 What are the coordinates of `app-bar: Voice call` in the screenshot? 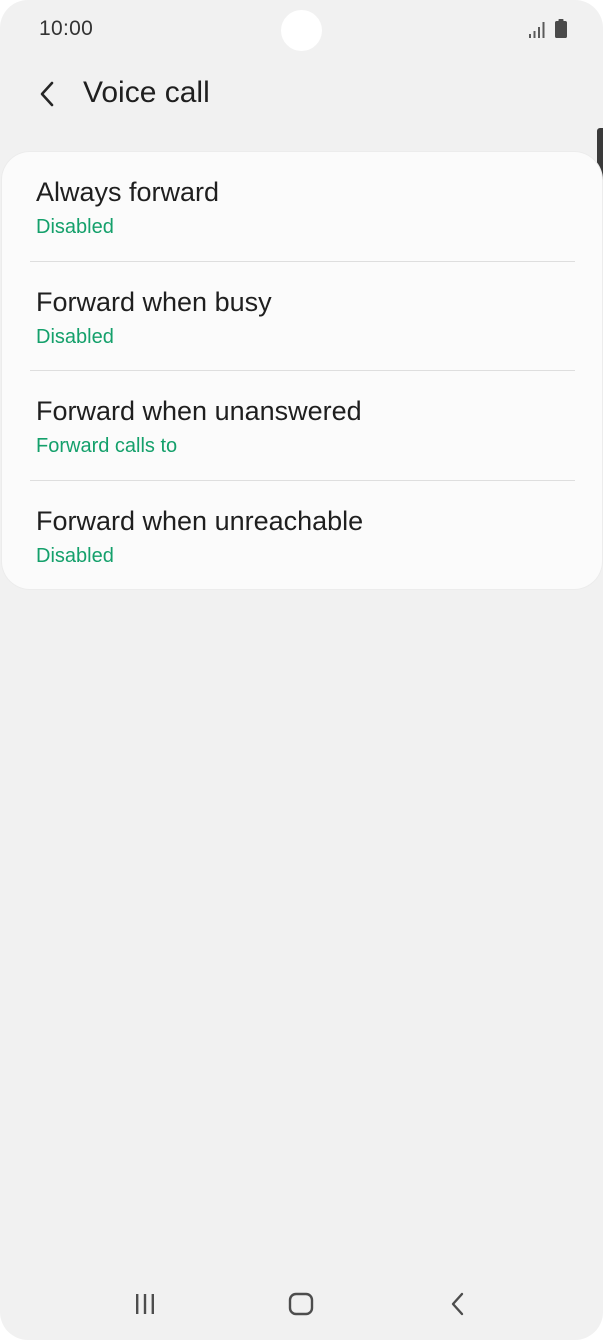 It's located at (301, 96).